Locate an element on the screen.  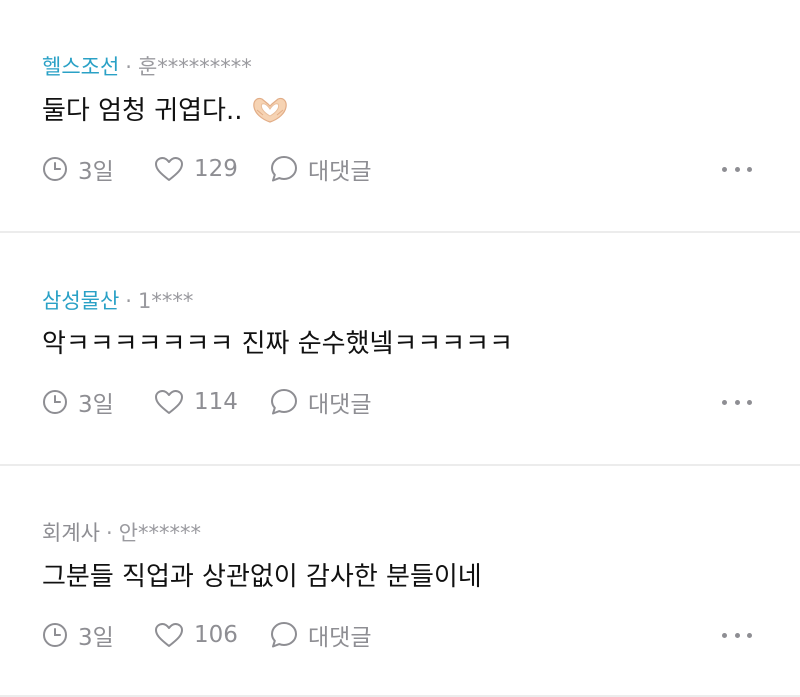
like-button: 114 is located at coordinates (212, 402).